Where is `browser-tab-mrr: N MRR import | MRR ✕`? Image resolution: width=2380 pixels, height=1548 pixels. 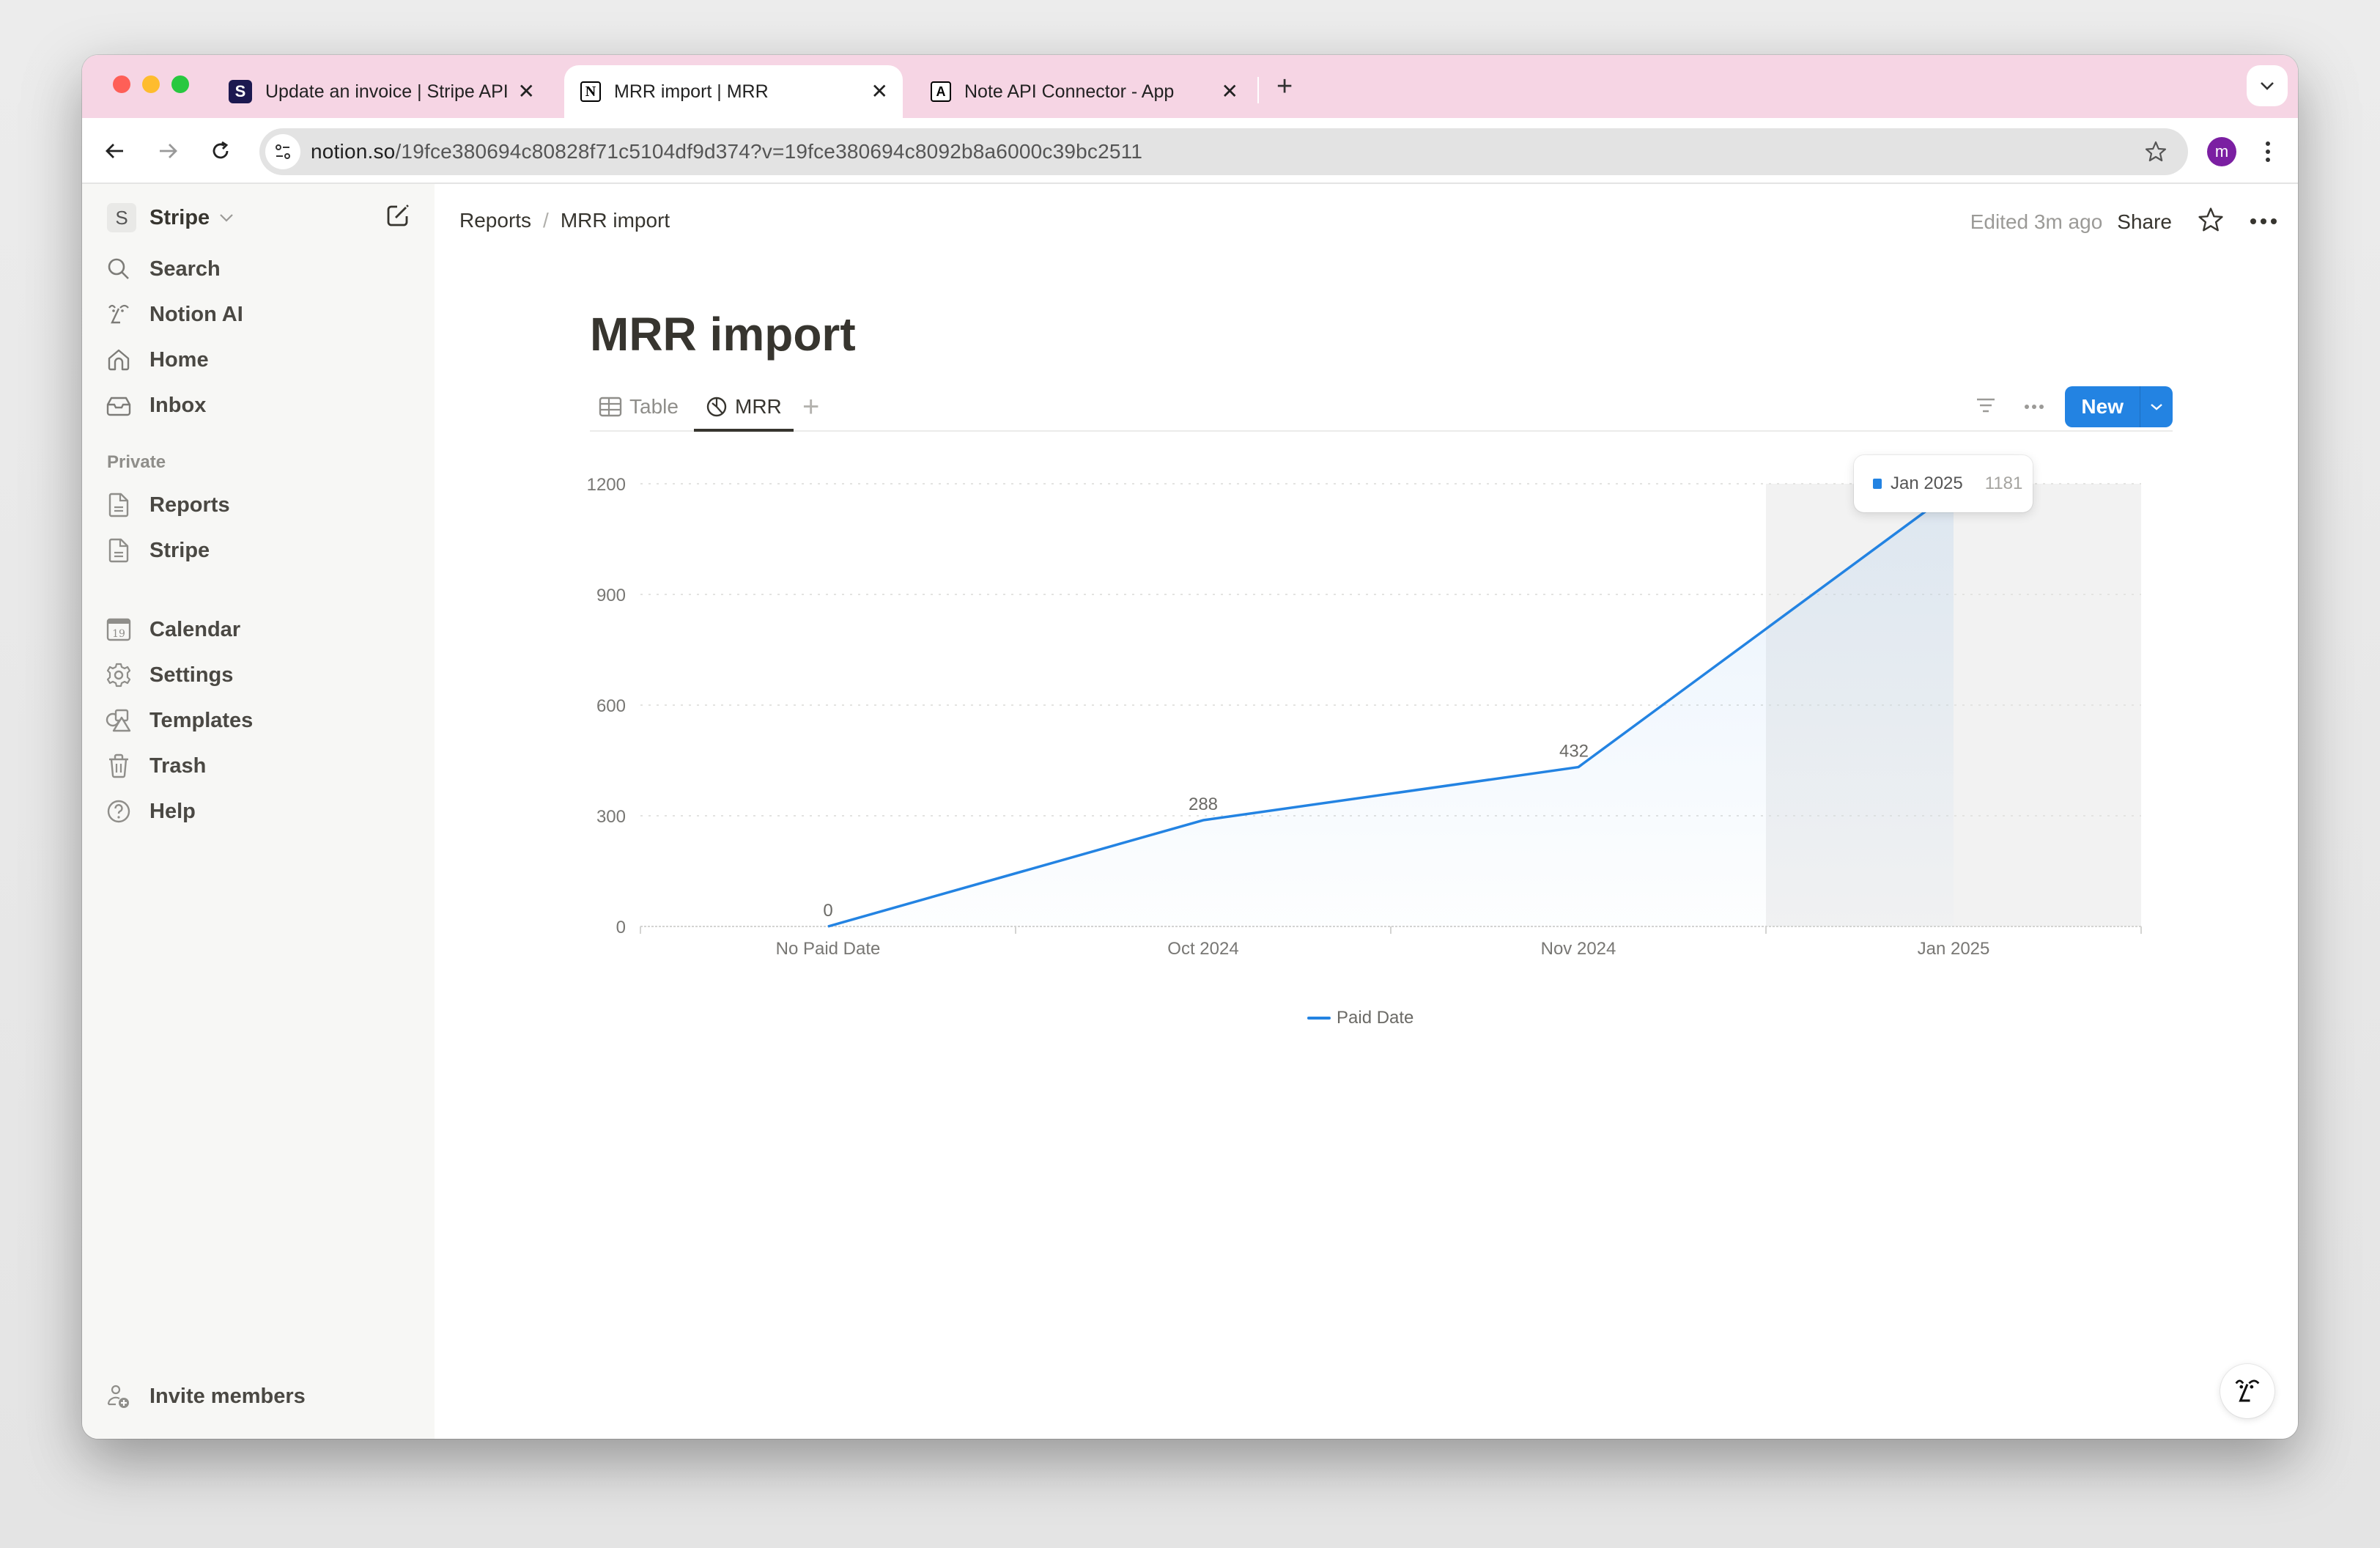 browser-tab-mrr: N MRR import | MRR ✕ is located at coordinates (733, 91).